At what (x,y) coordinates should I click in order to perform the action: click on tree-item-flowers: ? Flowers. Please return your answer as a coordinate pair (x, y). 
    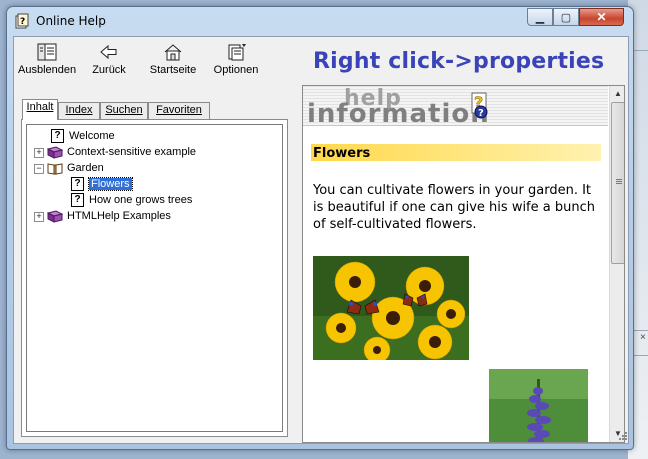
    Looking at the image, I should click on (102, 184).